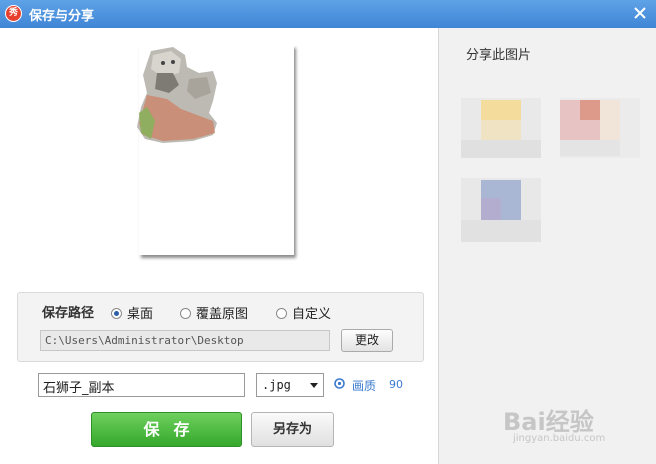 The height and width of the screenshot is (464, 656). Describe the element at coordinates (215, 150) in the screenshot. I see `image-preview` at that location.